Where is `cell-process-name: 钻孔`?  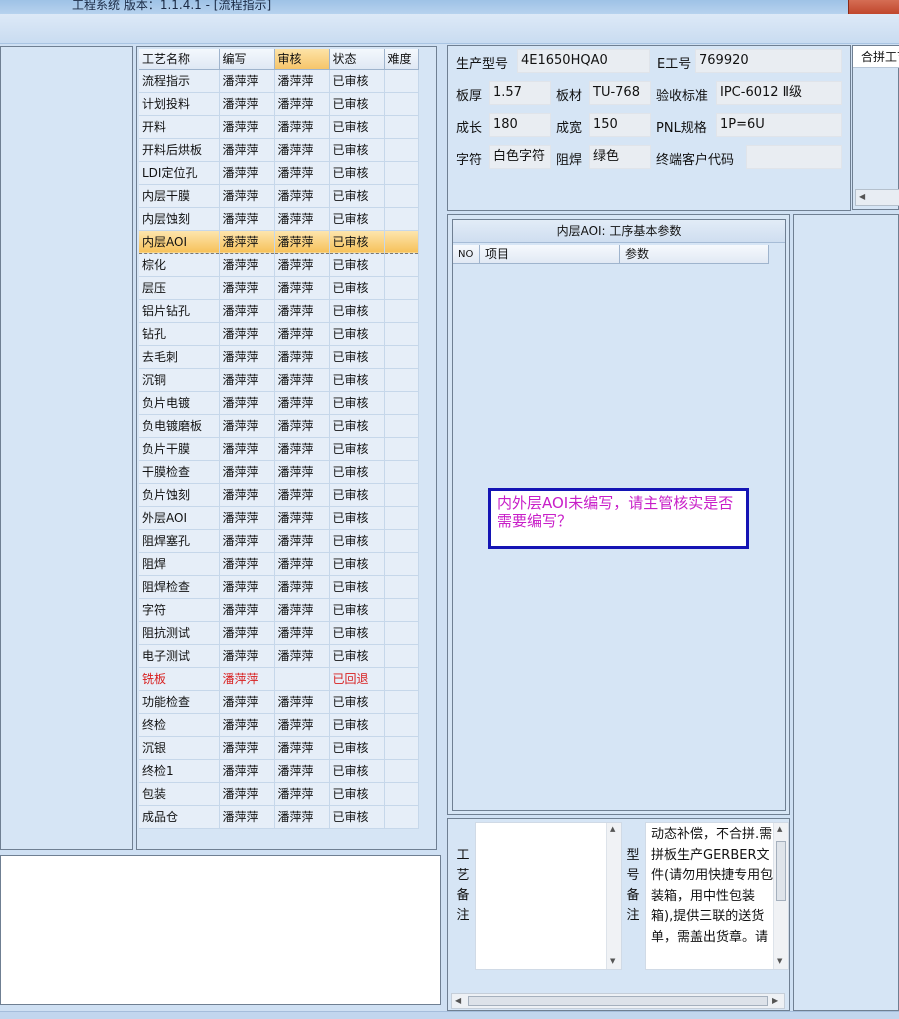
cell-process-name: 钻孔 is located at coordinates (179, 334).